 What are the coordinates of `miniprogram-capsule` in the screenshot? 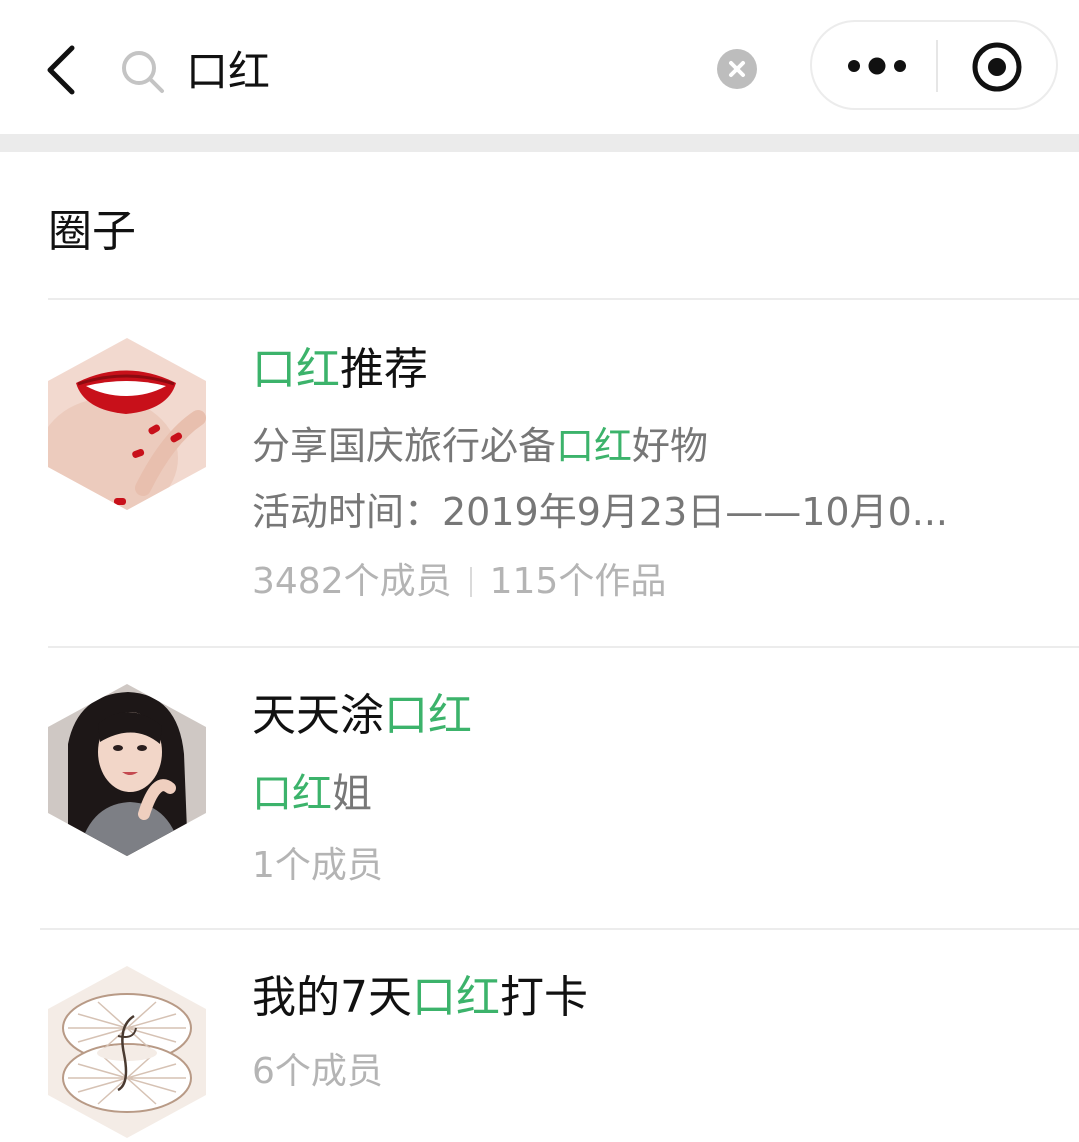 It's located at (934, 65).